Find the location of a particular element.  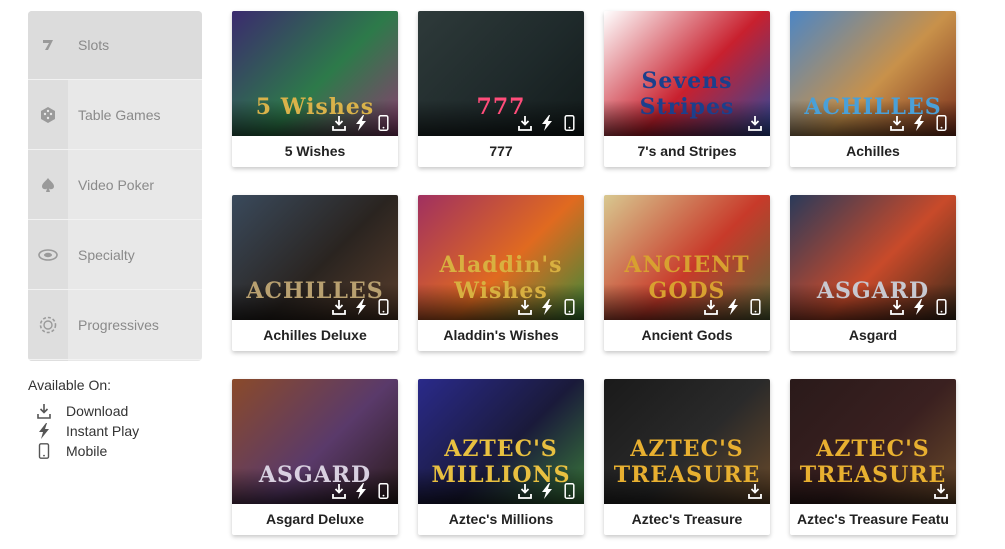

game-title: 7's and Stripes is located at coordinates (687, 151).